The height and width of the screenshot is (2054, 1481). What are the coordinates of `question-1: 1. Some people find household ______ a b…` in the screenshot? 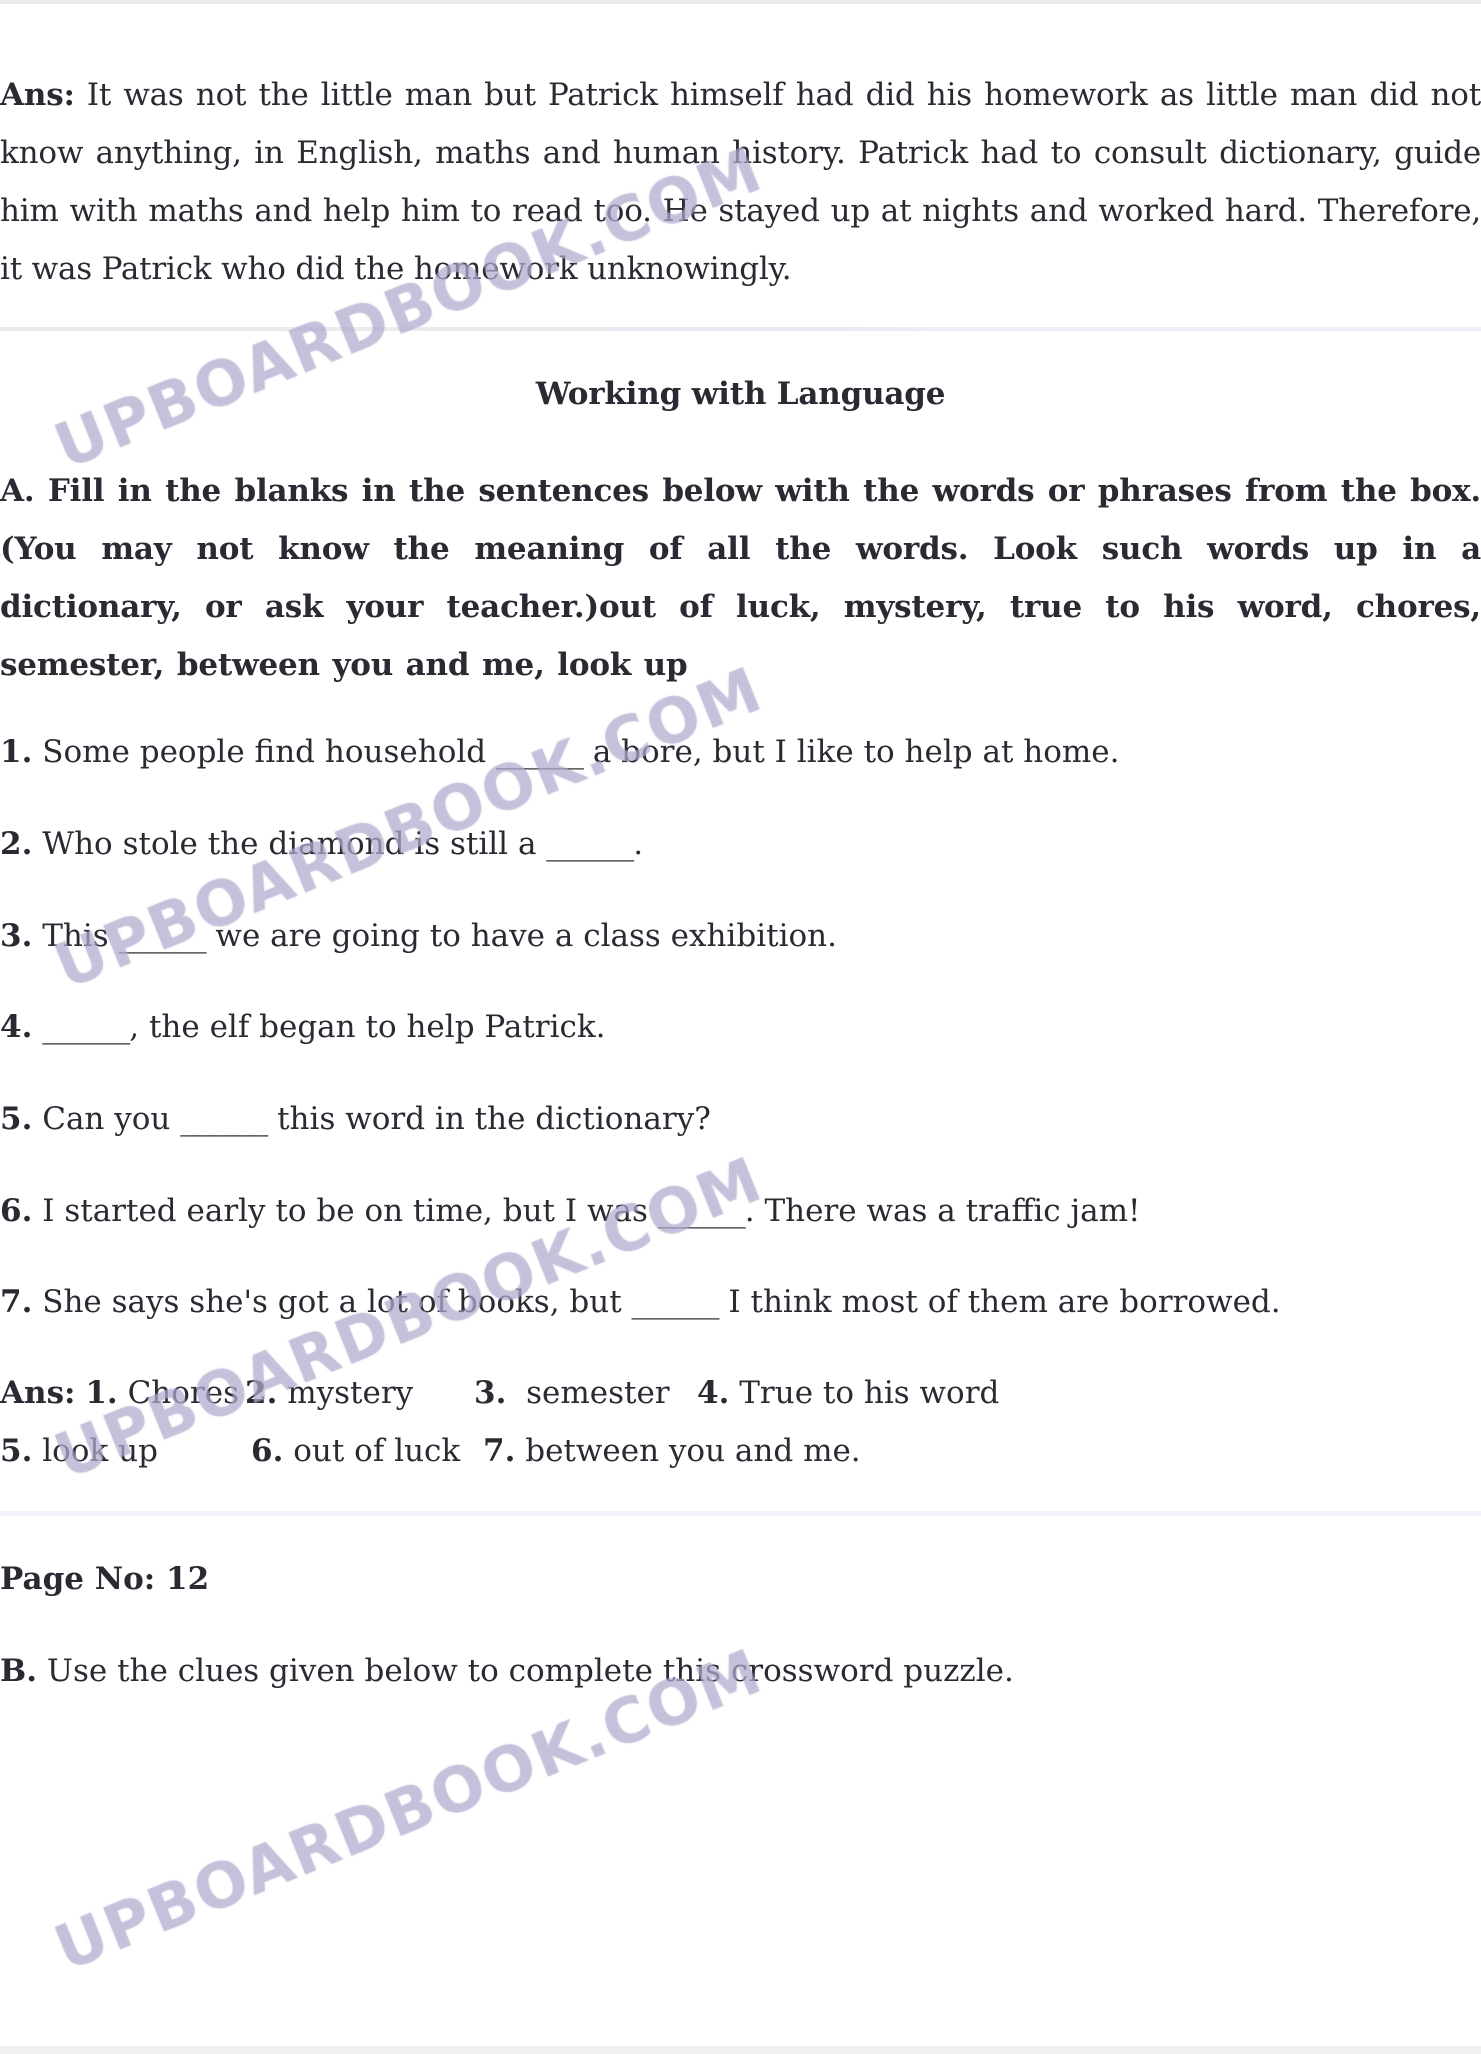 It's located at (560, 752).